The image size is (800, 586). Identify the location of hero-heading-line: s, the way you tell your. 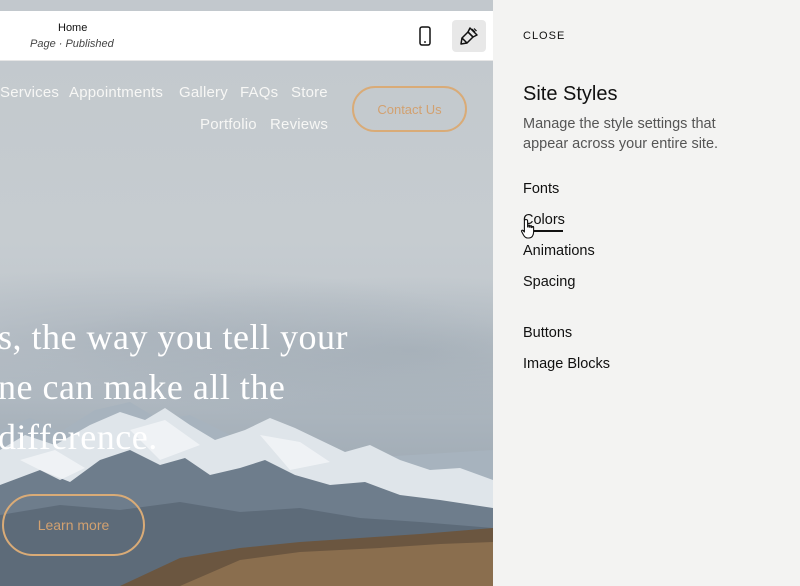
(174, 337).